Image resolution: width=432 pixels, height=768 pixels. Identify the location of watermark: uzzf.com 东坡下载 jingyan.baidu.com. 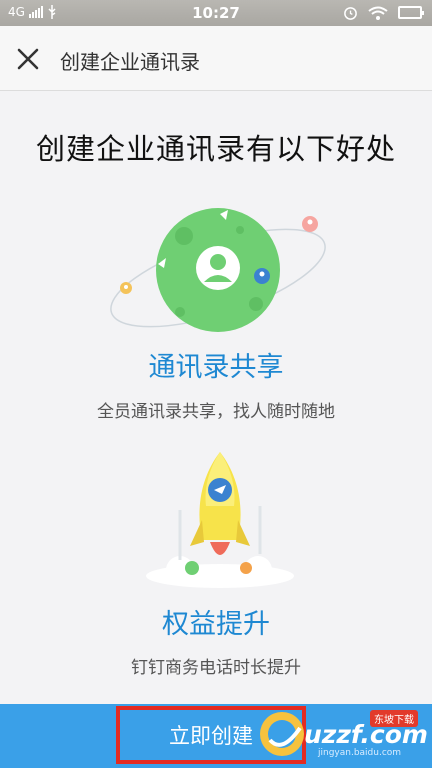
(341, 734).